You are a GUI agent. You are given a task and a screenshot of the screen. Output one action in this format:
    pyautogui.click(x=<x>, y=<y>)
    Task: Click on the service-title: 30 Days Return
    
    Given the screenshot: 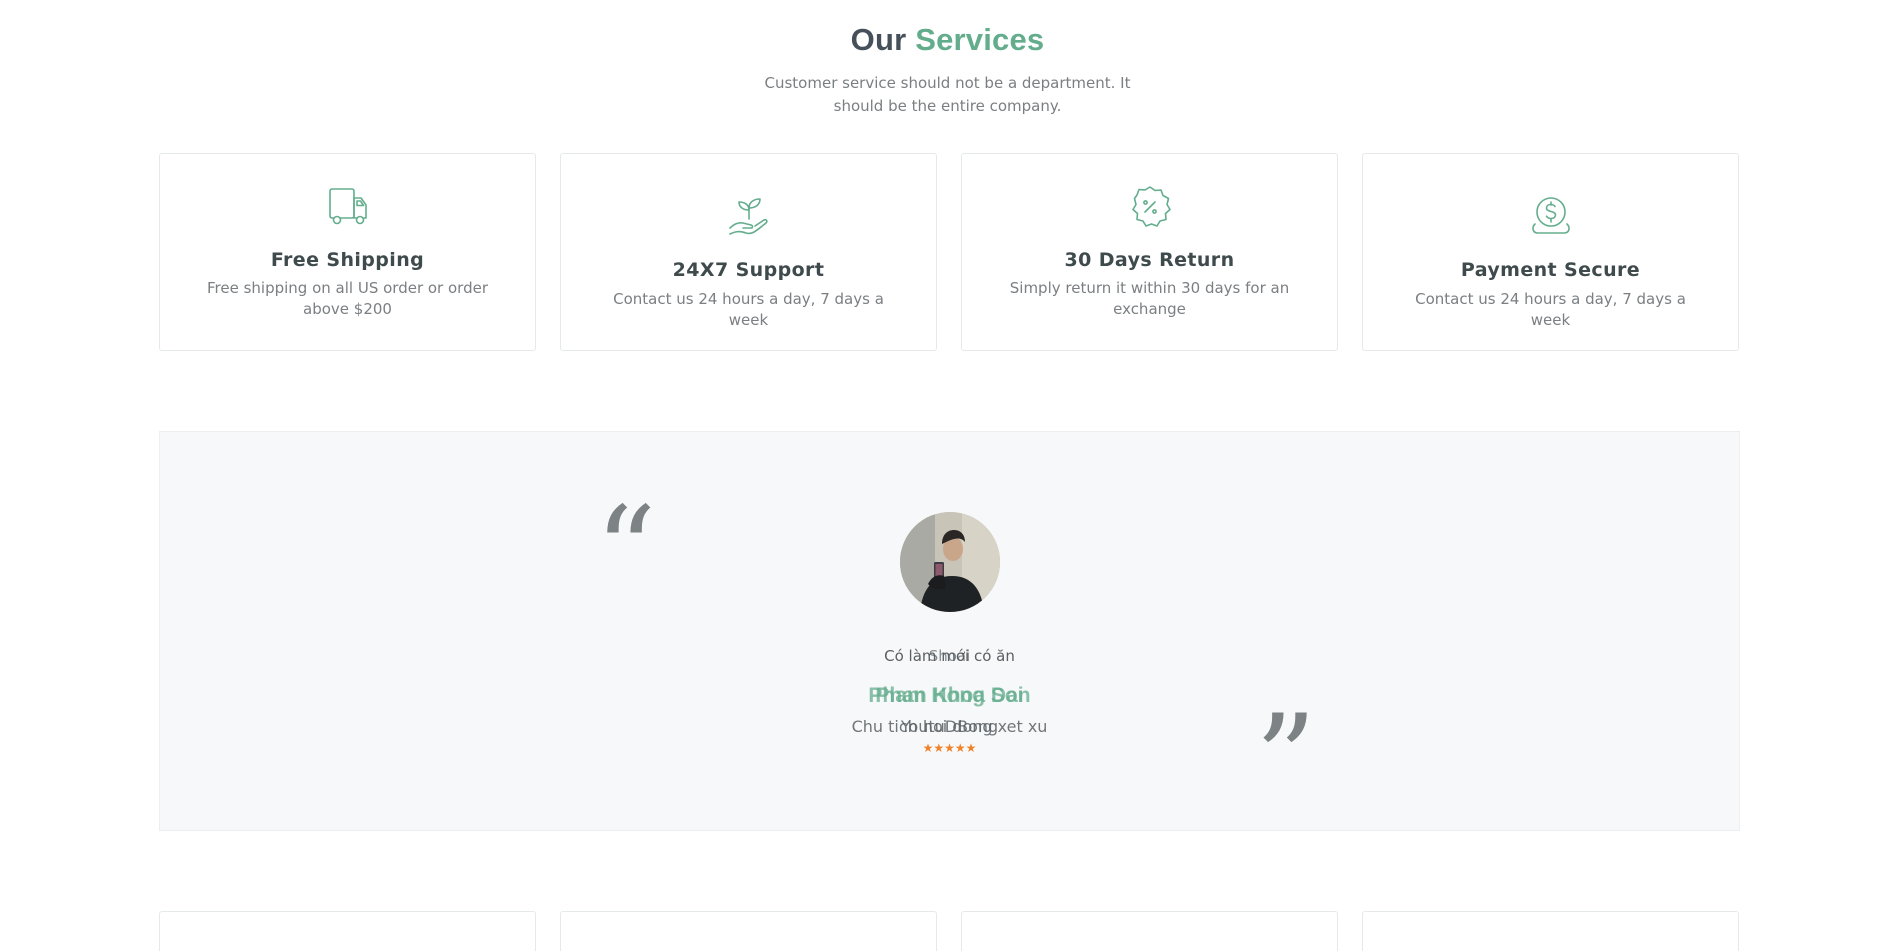 What is the action you would take?
    pyautogui.click(x=1149, y=260)
    